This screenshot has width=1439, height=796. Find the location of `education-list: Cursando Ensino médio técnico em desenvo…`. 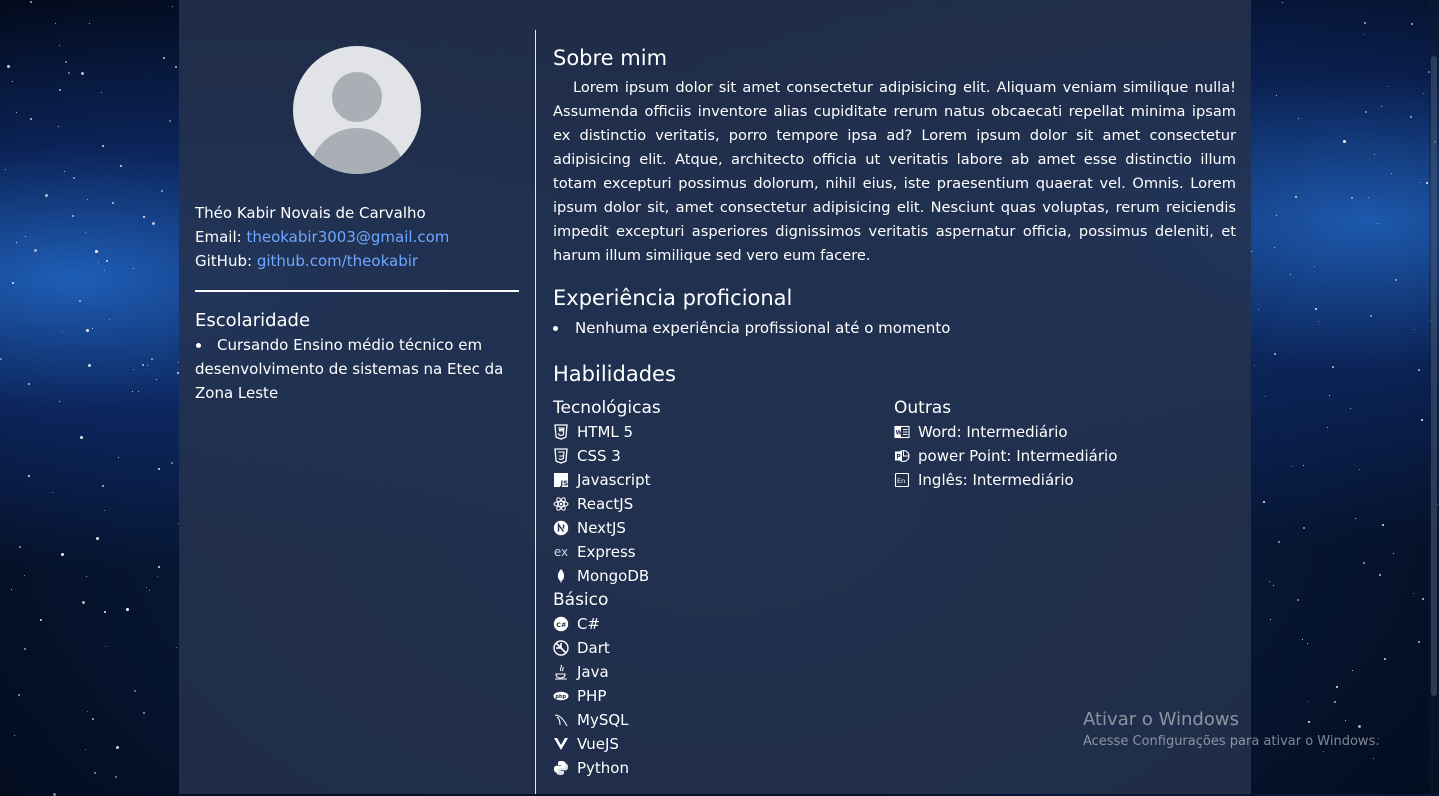

education-list: Cursando Ensino médio técnico em desenvo… is located at coordinates (357, 369).